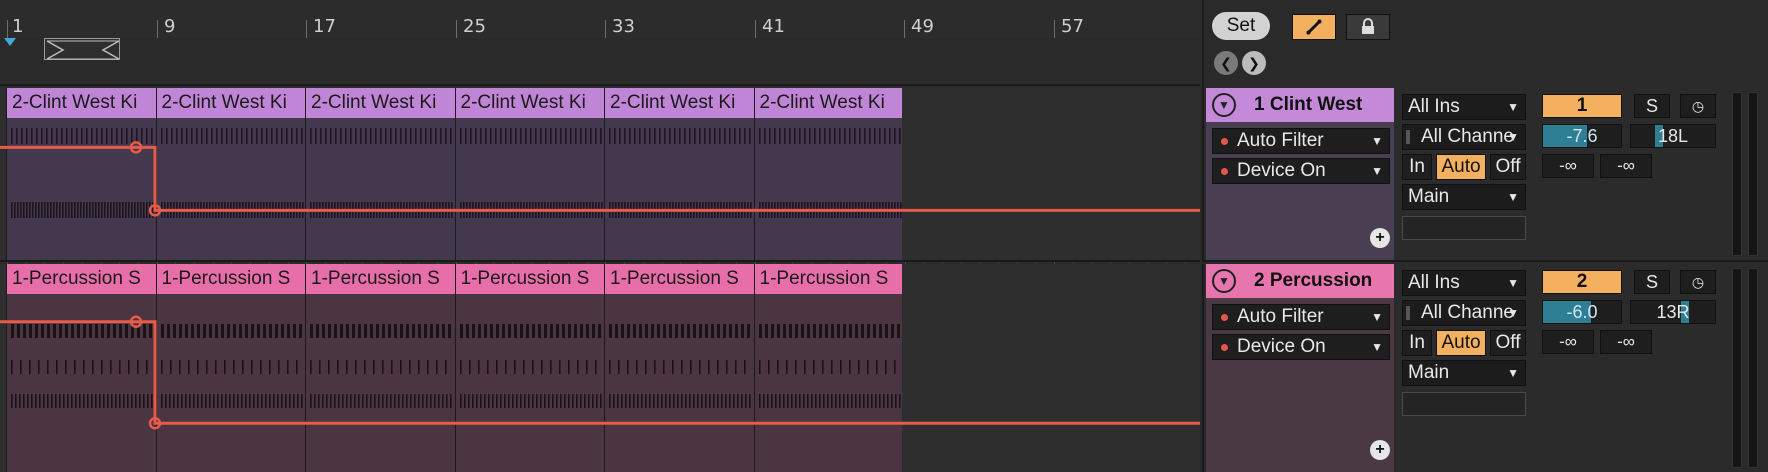 The height and width of the screenshot is (472, 1768). I want to click on track-name-bar: ▼ 2 Percussion, so click(1300, 281).